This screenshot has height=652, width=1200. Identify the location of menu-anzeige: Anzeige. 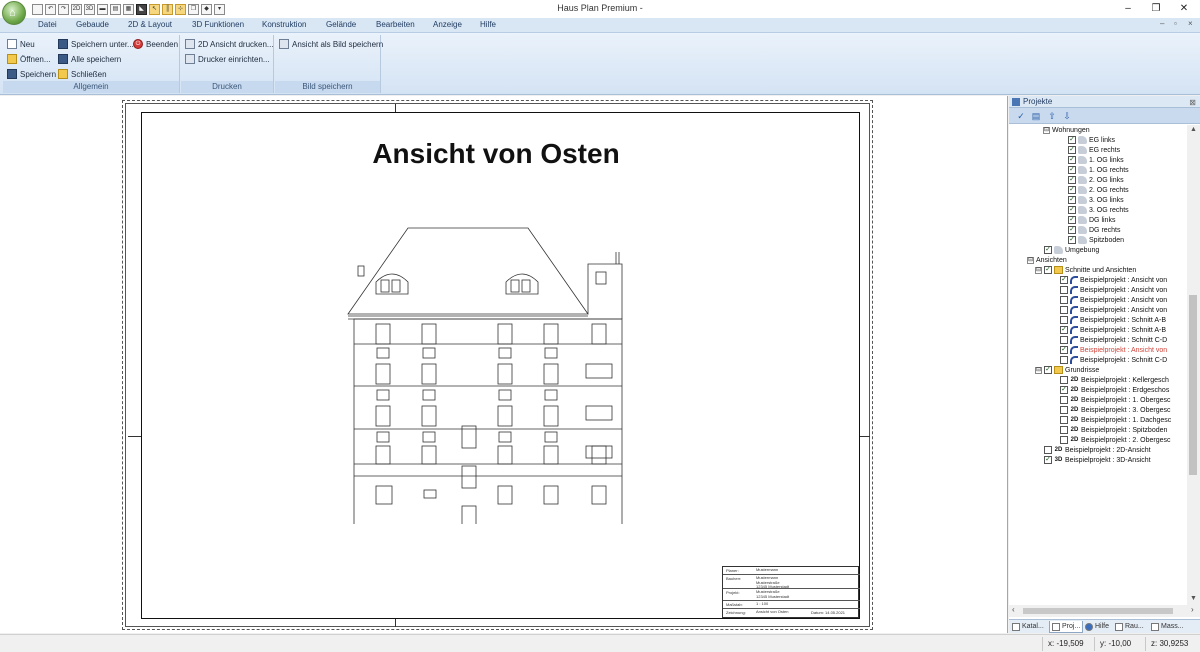
(447, 24).